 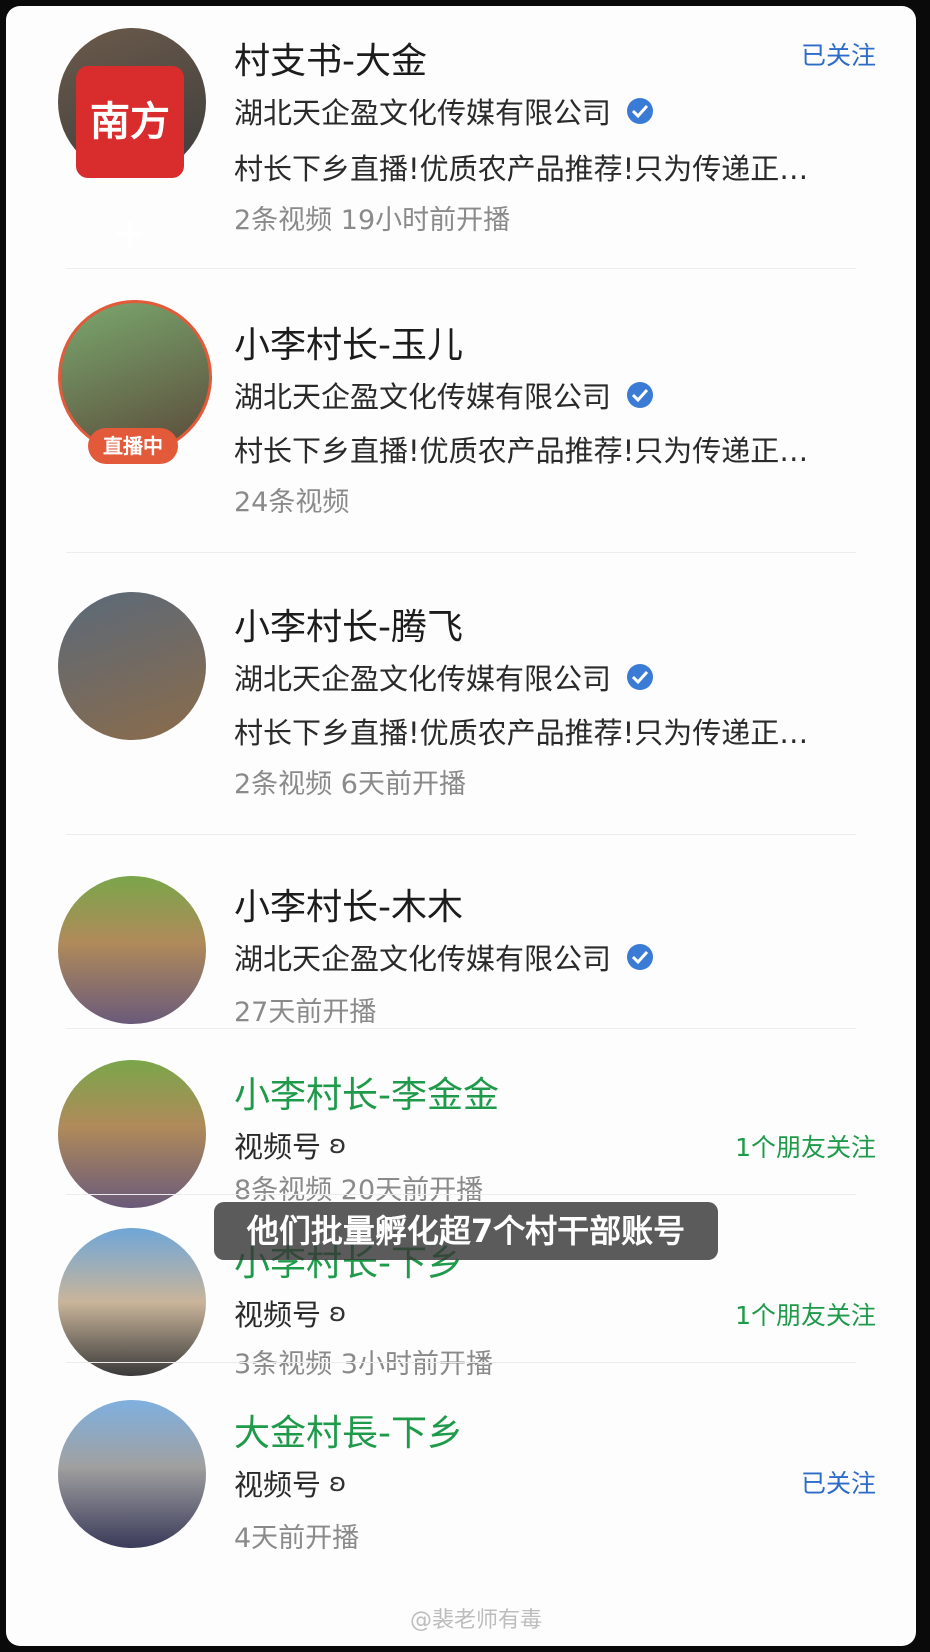 I want to click on account-name: 小李村长-玉儿, so click(x=348, y=342).